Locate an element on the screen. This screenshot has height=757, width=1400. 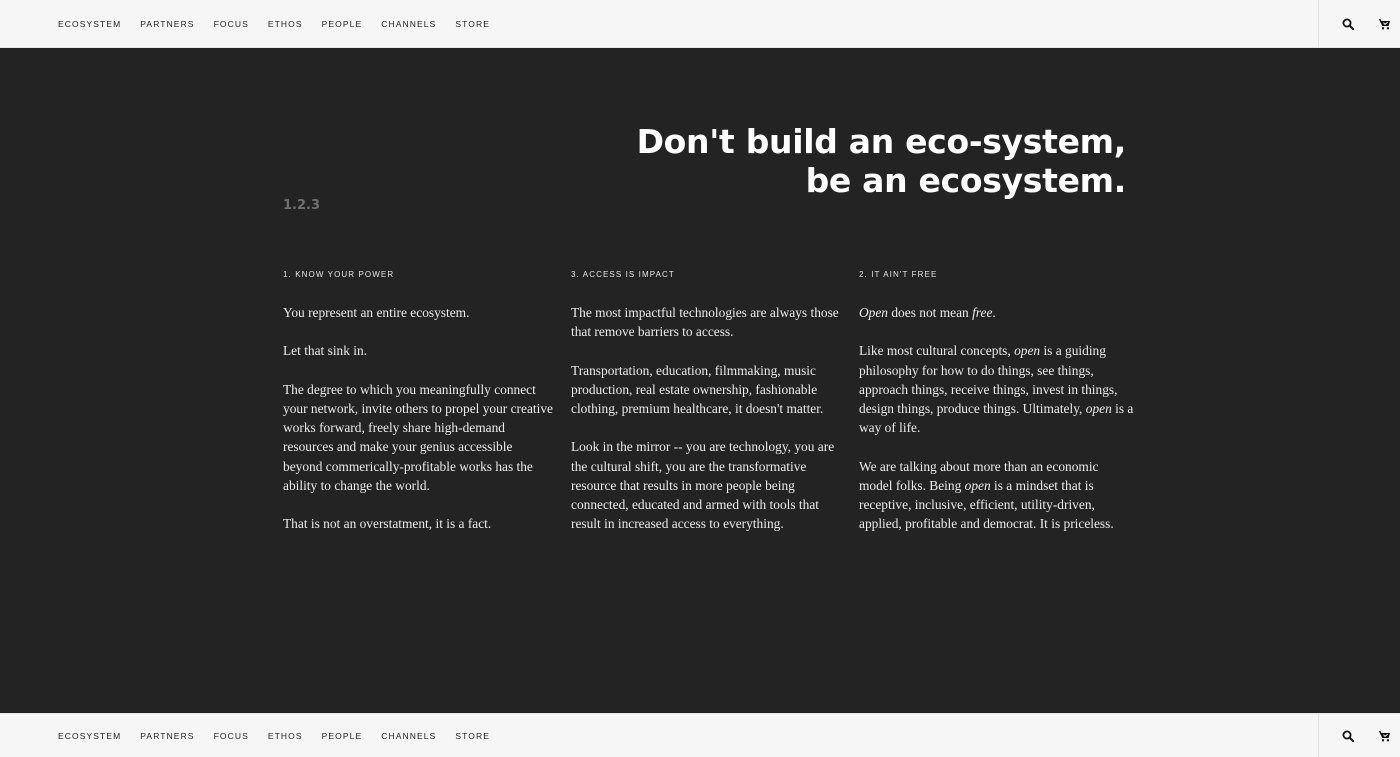
column-paragraph: Let that sink in. is located at coordinates (325, 351).